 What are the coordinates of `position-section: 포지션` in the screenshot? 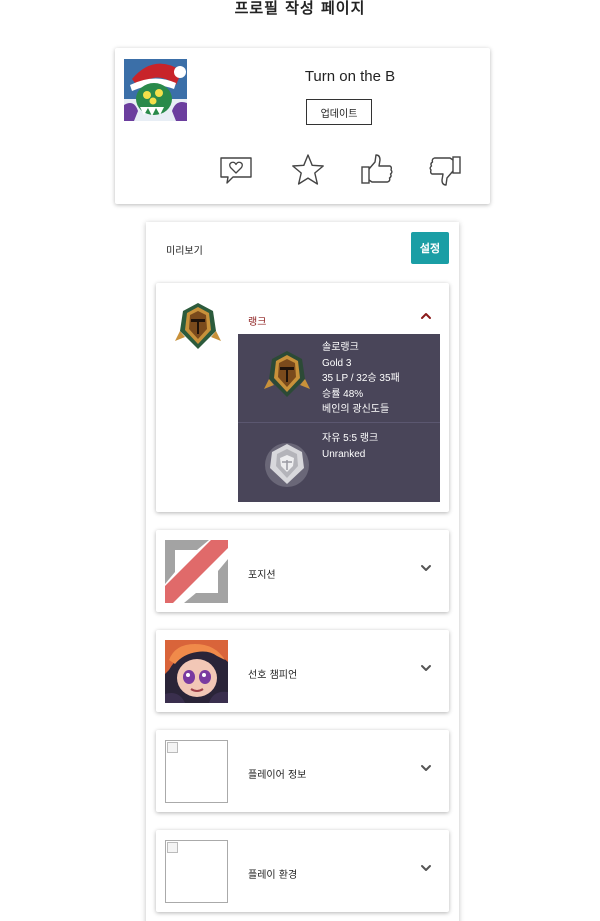 It's located at (302, 571).